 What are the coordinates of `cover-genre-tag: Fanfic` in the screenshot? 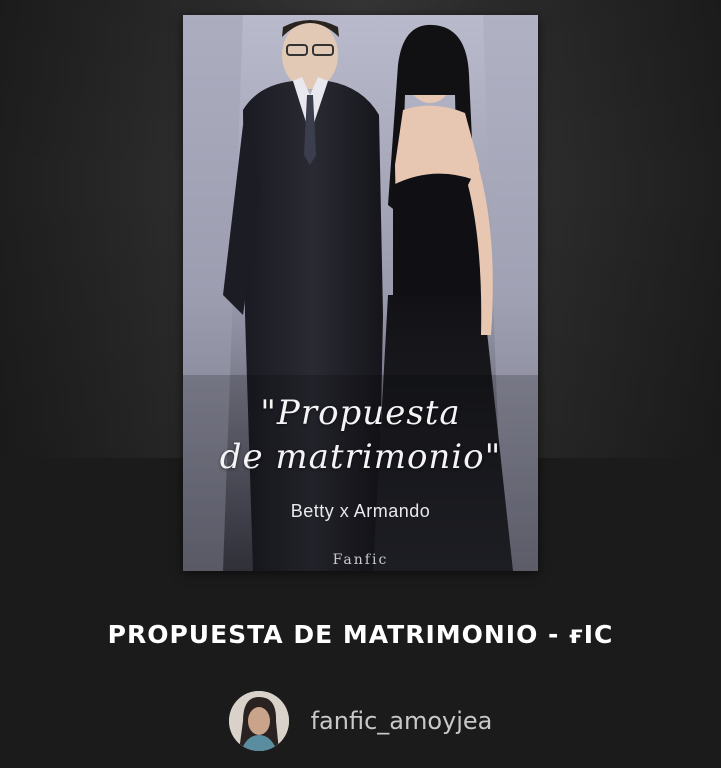 It's located at (360, 560).